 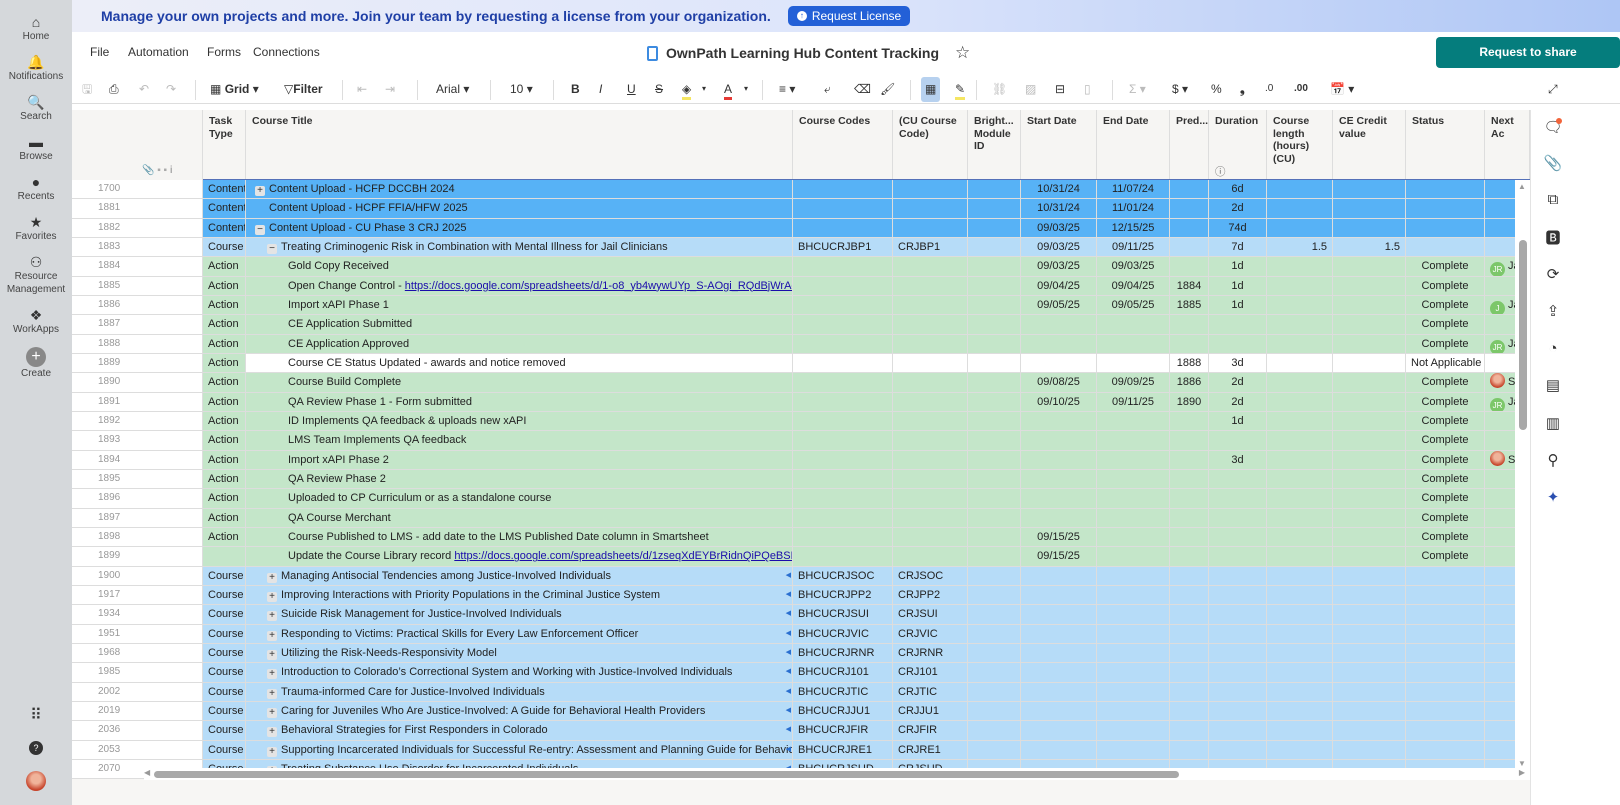 What do you see at coordinates (137, 247) in the screenshot?
I see `row-number: 1883` at bounding box center [137, 247].